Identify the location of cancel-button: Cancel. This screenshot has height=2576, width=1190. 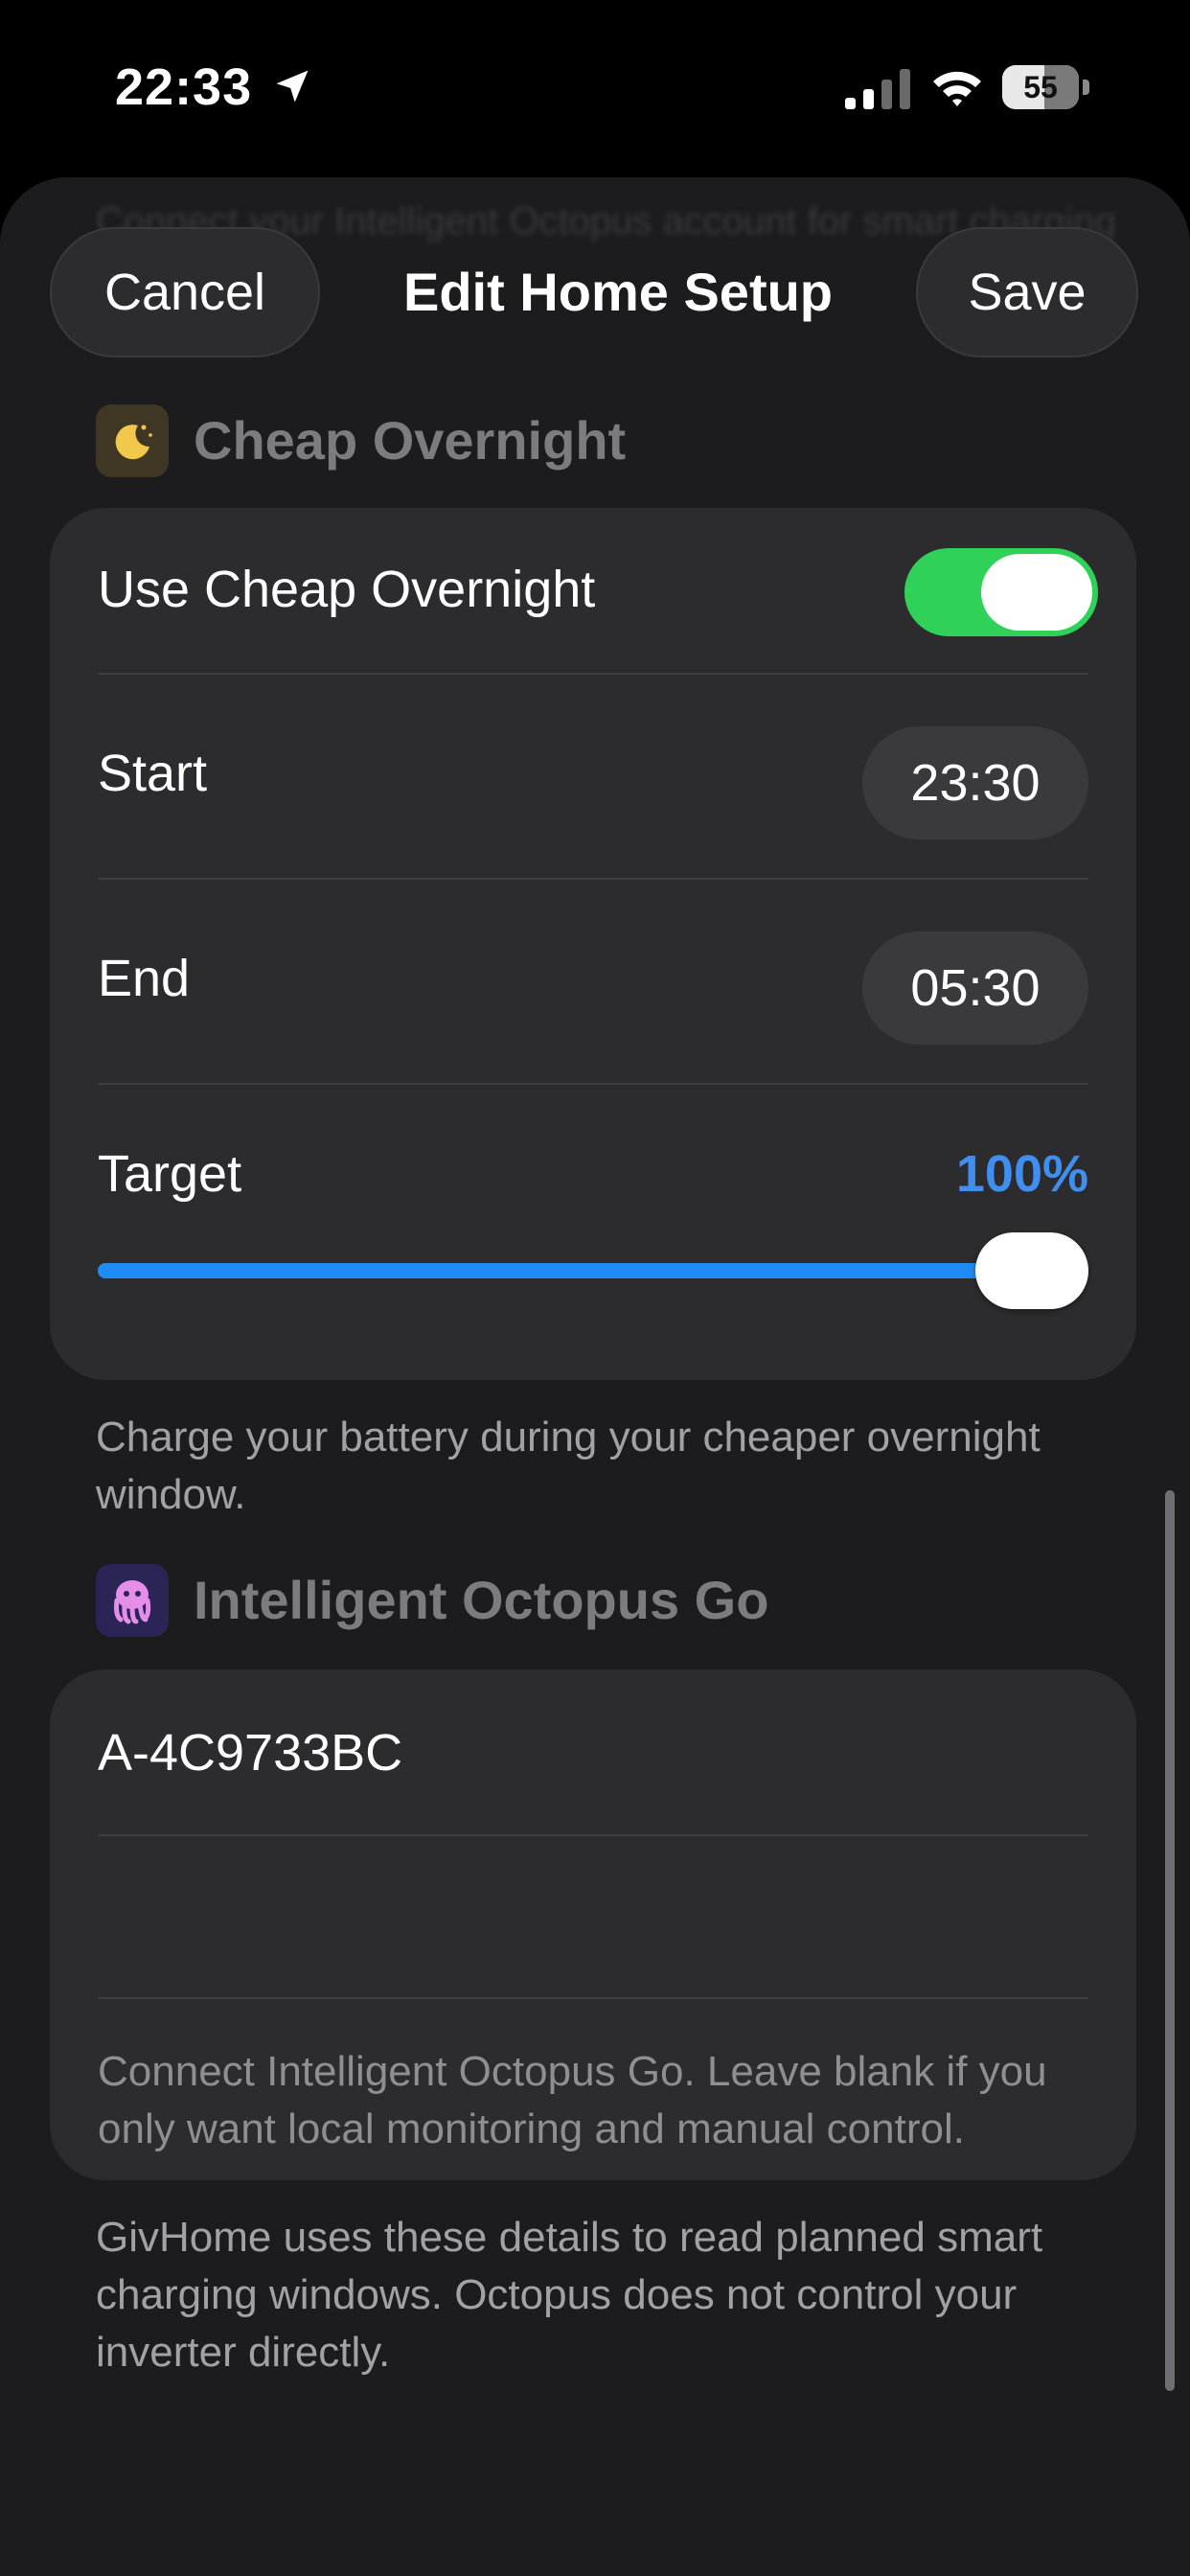
(185, 292).